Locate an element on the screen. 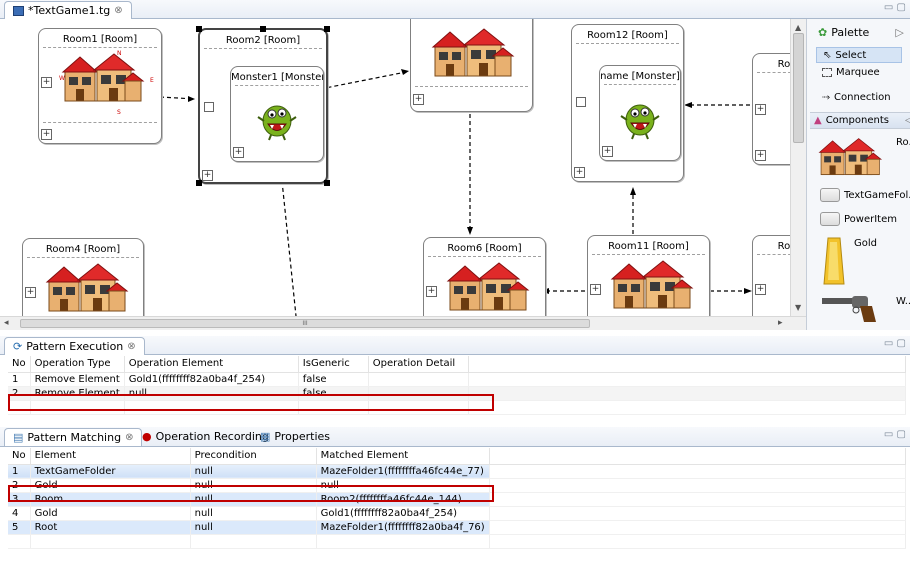 This screenshot has width=910, height=566. scroll-up-icon: ▲ is located at coordinates (798, 27).